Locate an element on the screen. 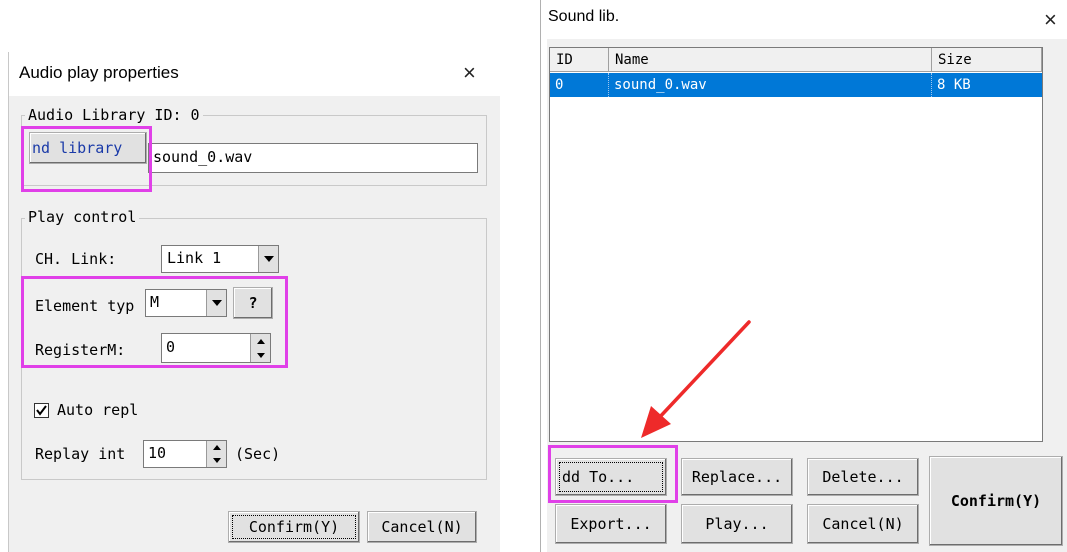 The height and width of the screenshot is (552, 1067). red-arrow-annotation is located at coordinates (696, 379).